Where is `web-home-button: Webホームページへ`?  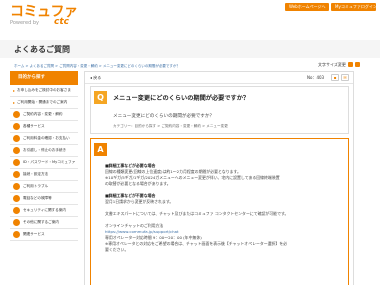
web-home-button: Webホームページへ is located at coordinates (307, 7).